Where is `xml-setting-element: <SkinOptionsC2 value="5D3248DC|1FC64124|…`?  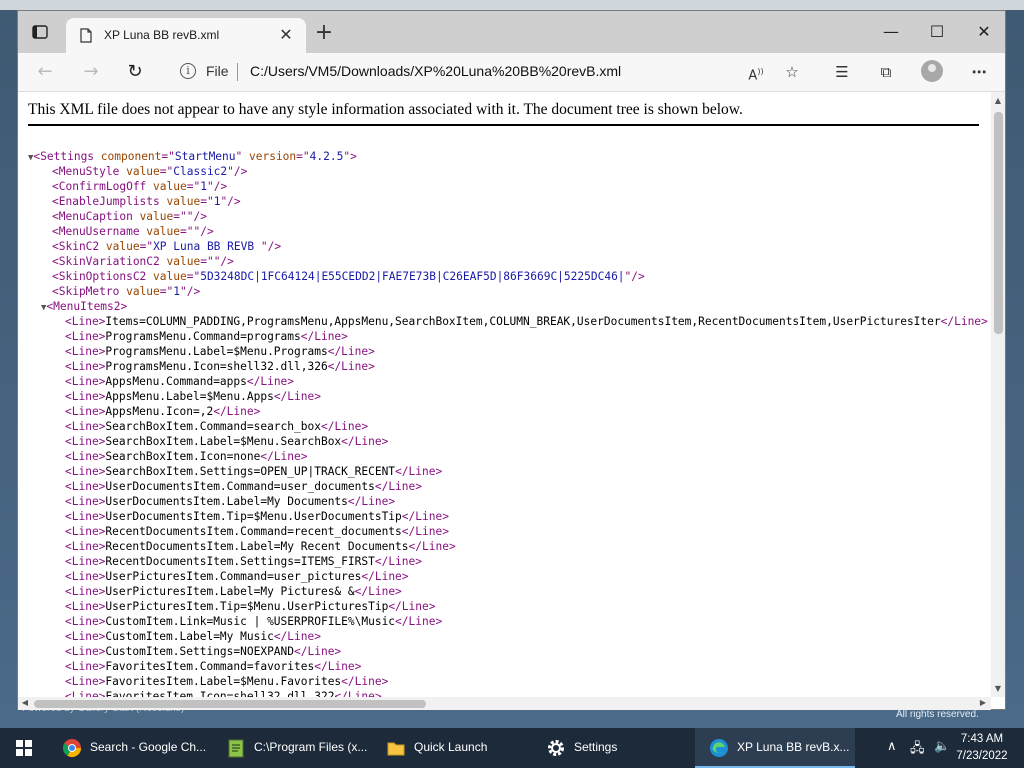 xml-setting-element: <SkinOptionsC2 value="5D3248DC|1FC64124|… is located at coordinates (348, 276).